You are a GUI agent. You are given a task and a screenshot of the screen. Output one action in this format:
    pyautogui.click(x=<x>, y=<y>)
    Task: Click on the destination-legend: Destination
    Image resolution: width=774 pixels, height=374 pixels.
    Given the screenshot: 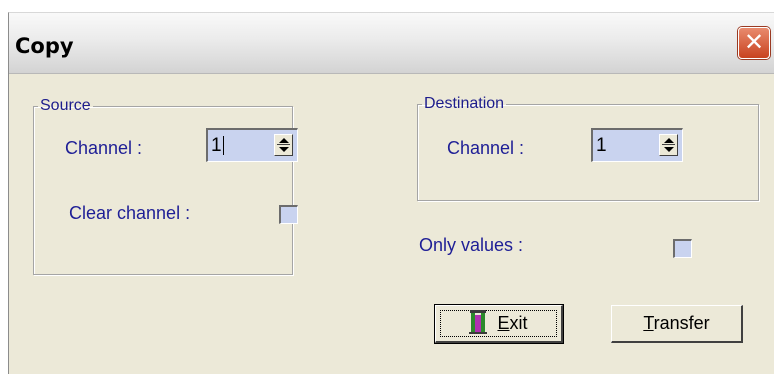 What is the action you would take?
    pyautogui.click(x=464, y=103)
    